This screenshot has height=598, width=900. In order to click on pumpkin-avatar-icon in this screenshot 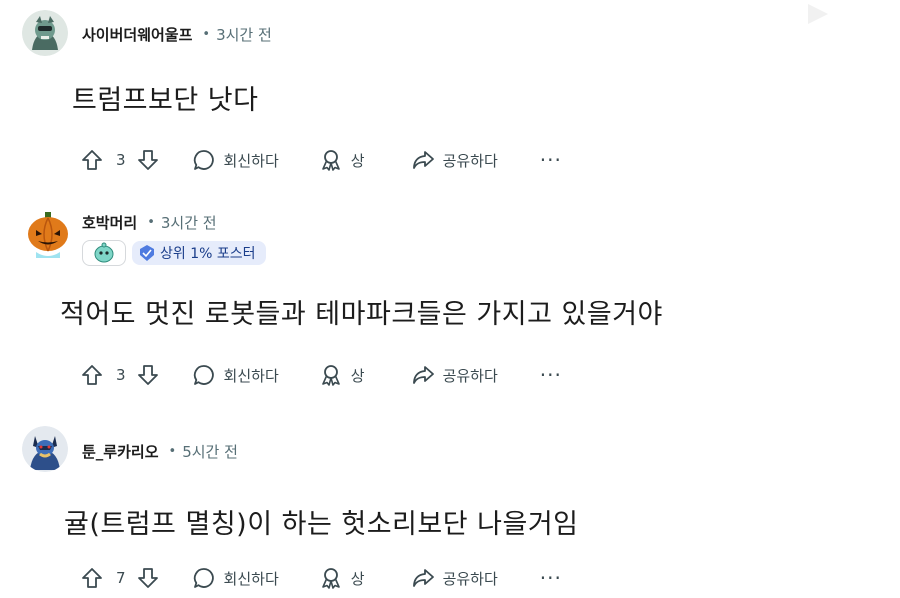, I will do `click(48, 235)`.